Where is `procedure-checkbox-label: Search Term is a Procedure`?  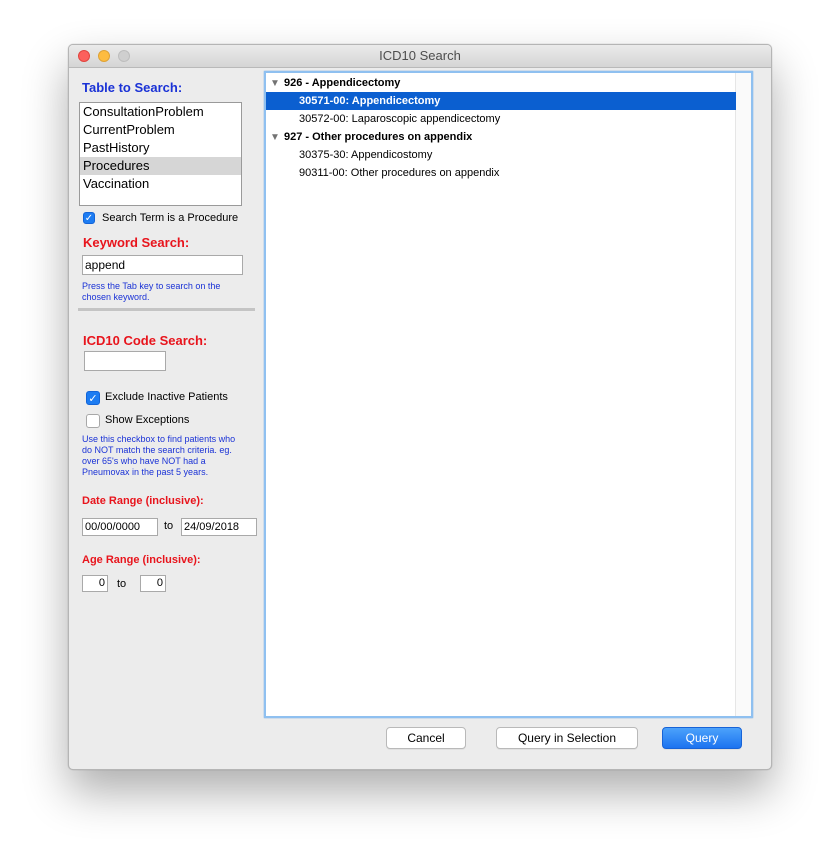
procedure-checkbox-label: Search Term is a Procedure is located at coordinates (170, 218).